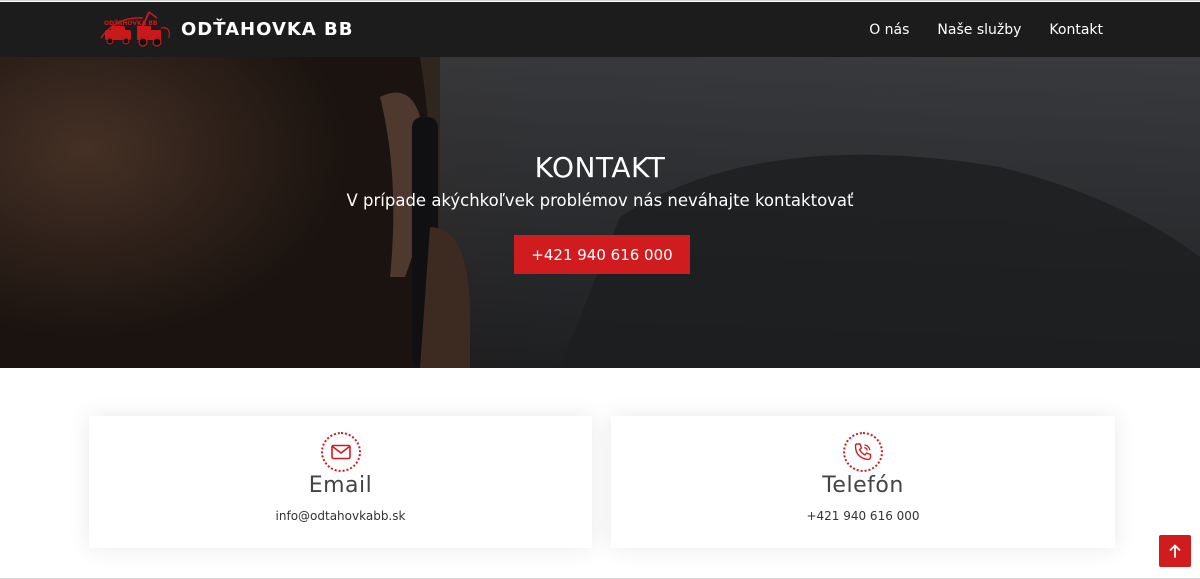  I want to click on arrow-up-icon, so click(1175, 551).